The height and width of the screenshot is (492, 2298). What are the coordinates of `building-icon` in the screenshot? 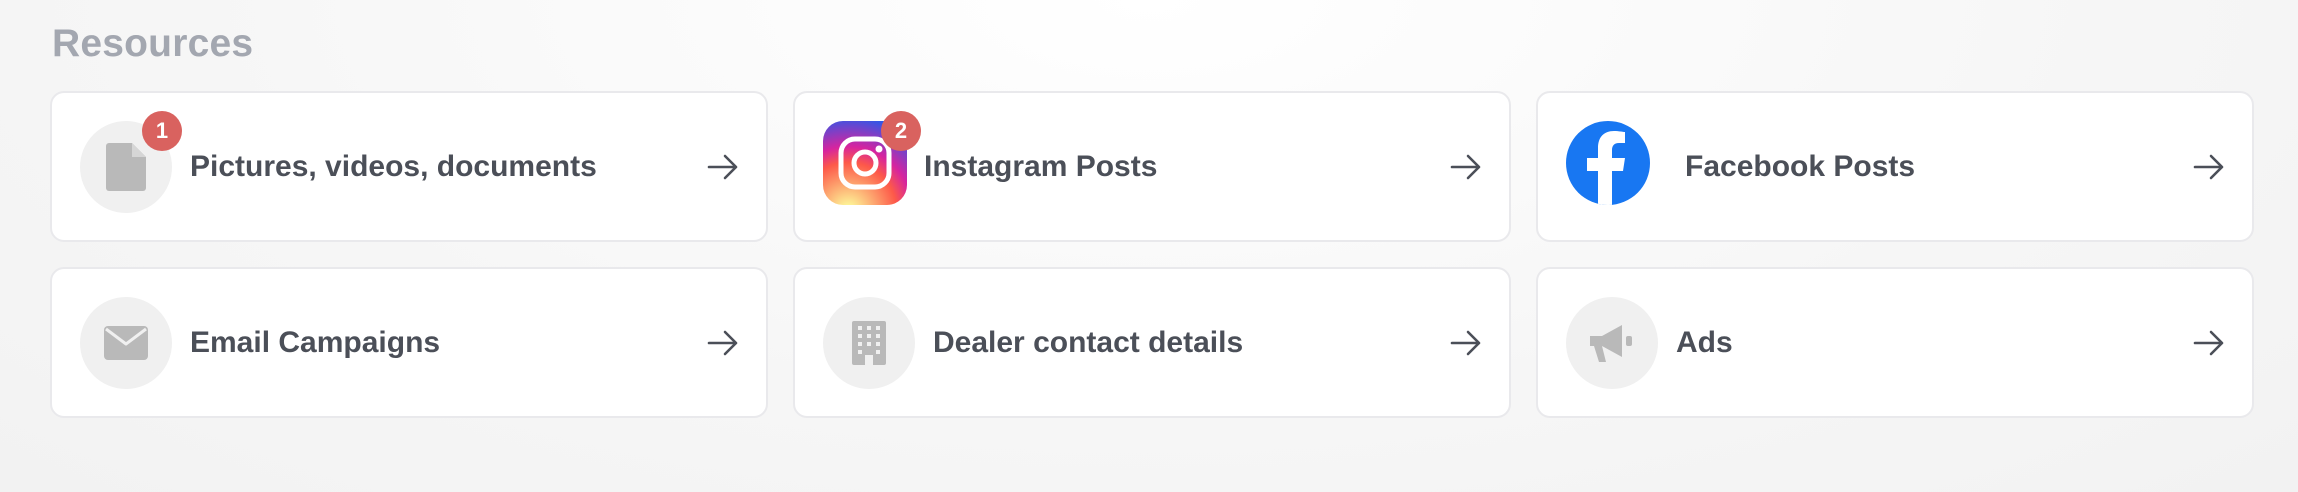 It's located at (869, 342).